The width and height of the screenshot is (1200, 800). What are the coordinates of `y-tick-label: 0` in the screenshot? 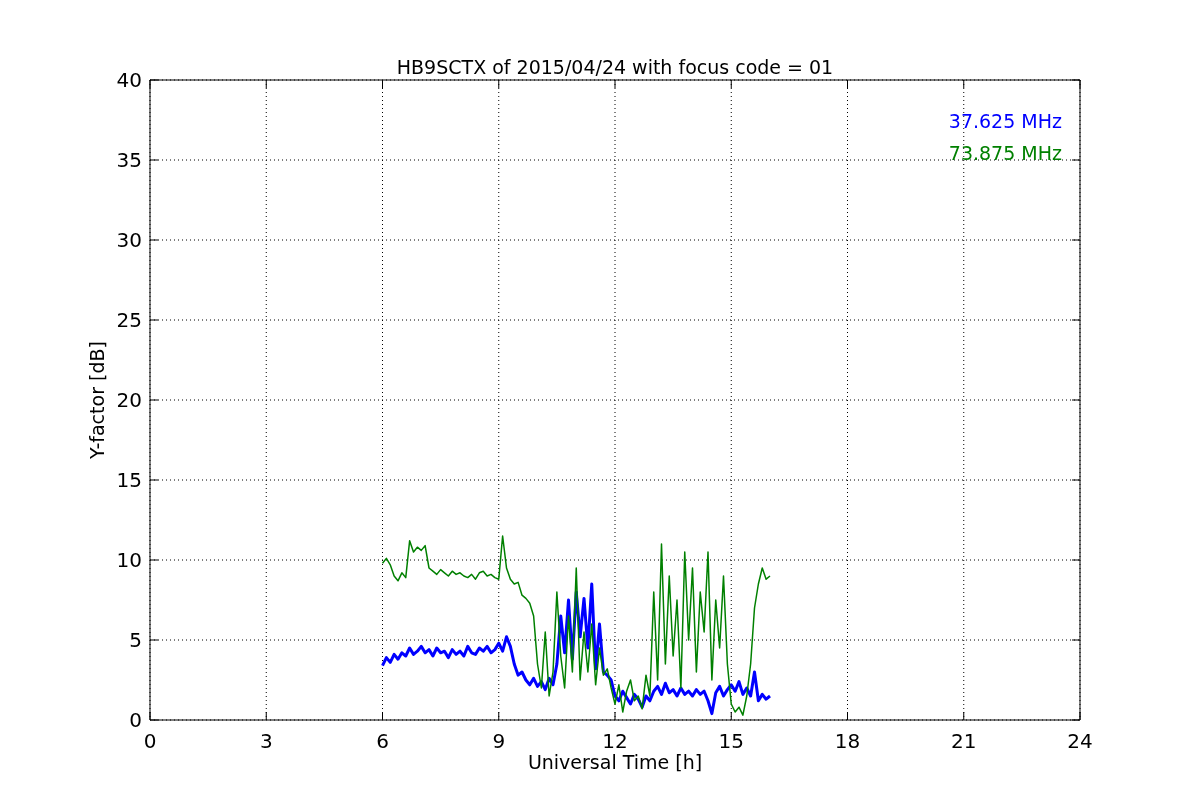 It's located at (135, 720).